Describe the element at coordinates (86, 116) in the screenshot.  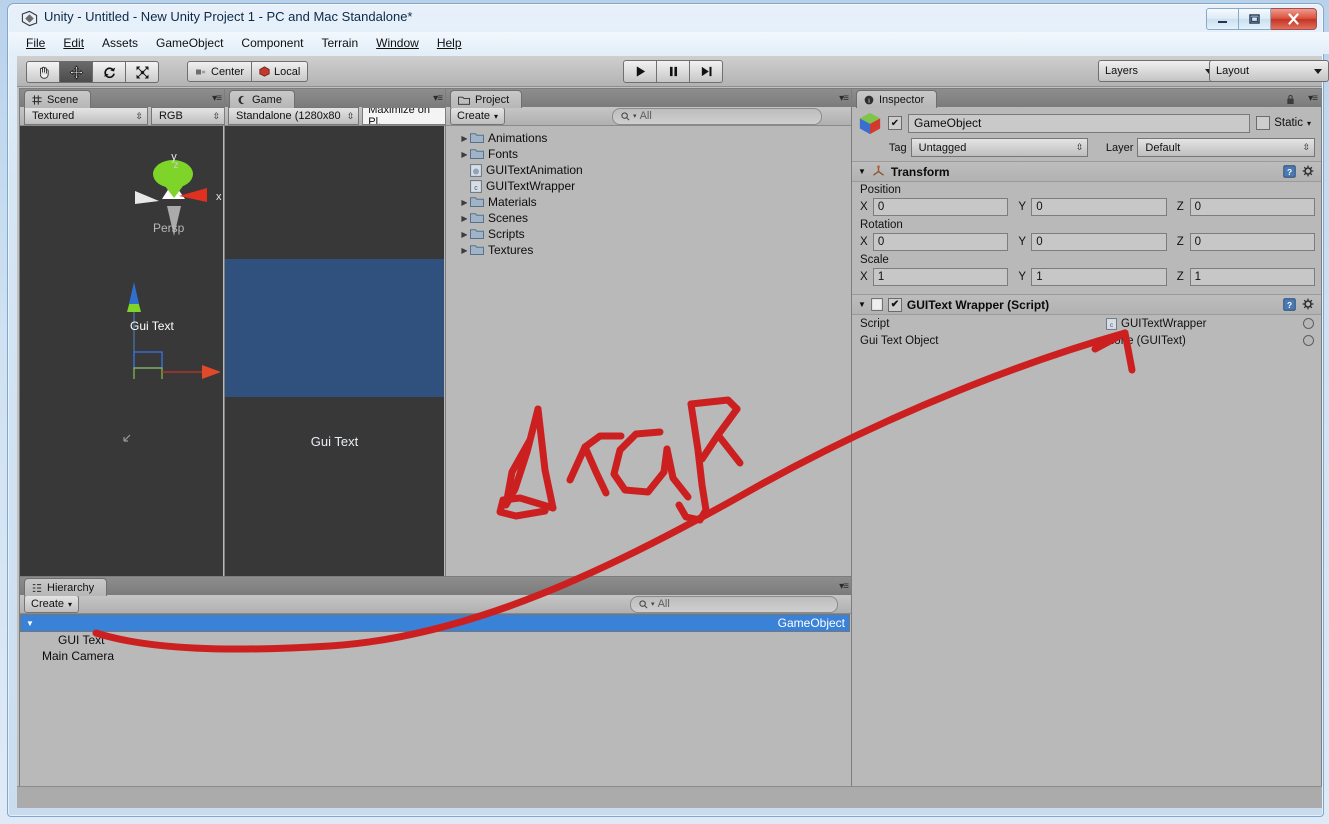
I see `draw-mode-dropdown: Textured ⇳` at that location.